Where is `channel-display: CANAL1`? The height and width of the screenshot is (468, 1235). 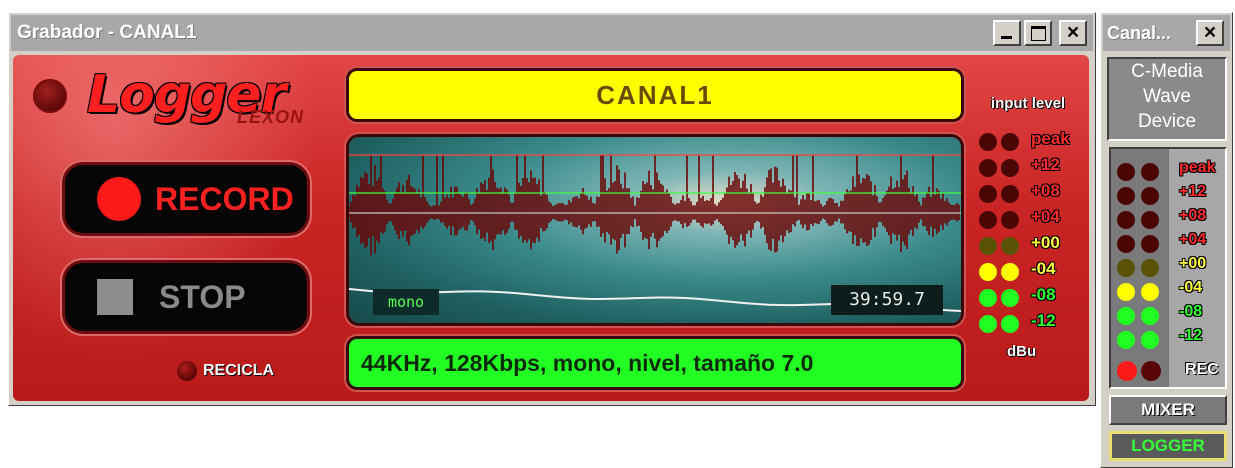 channel-display: CANAL1 is located at coordinates (655, 95).